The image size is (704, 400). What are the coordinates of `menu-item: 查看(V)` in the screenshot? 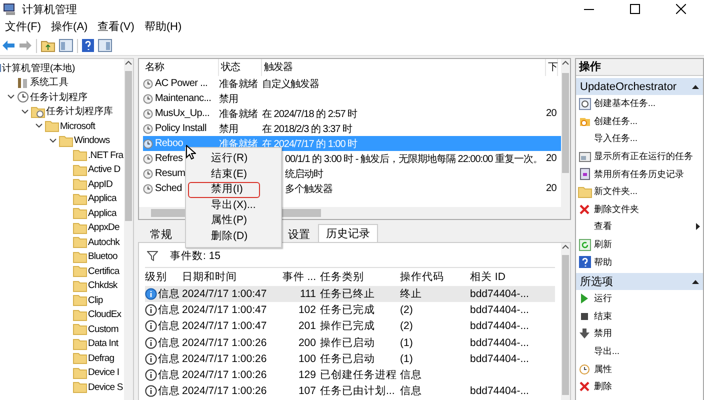 It's located at (116, 27).